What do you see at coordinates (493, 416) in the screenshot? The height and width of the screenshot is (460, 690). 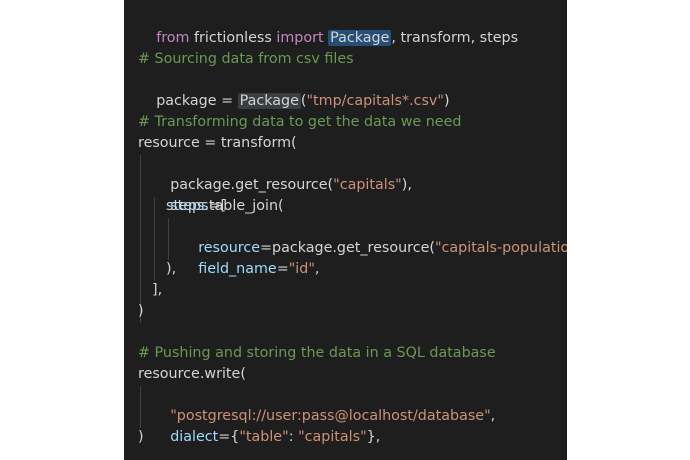 I see `db-url-comma: ,` at bounding box center [493, 416].